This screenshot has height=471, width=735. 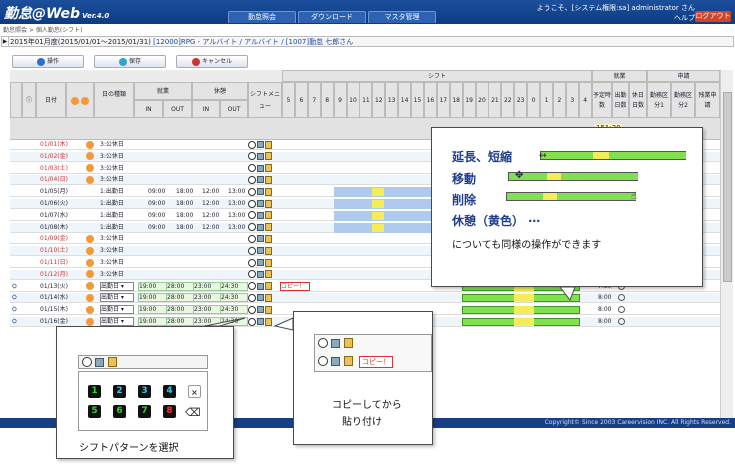 What do you see at coordinates (332, 17) in the screenshot?
I see `nav-download: ダウンロード` at bounding box center [332, 17].